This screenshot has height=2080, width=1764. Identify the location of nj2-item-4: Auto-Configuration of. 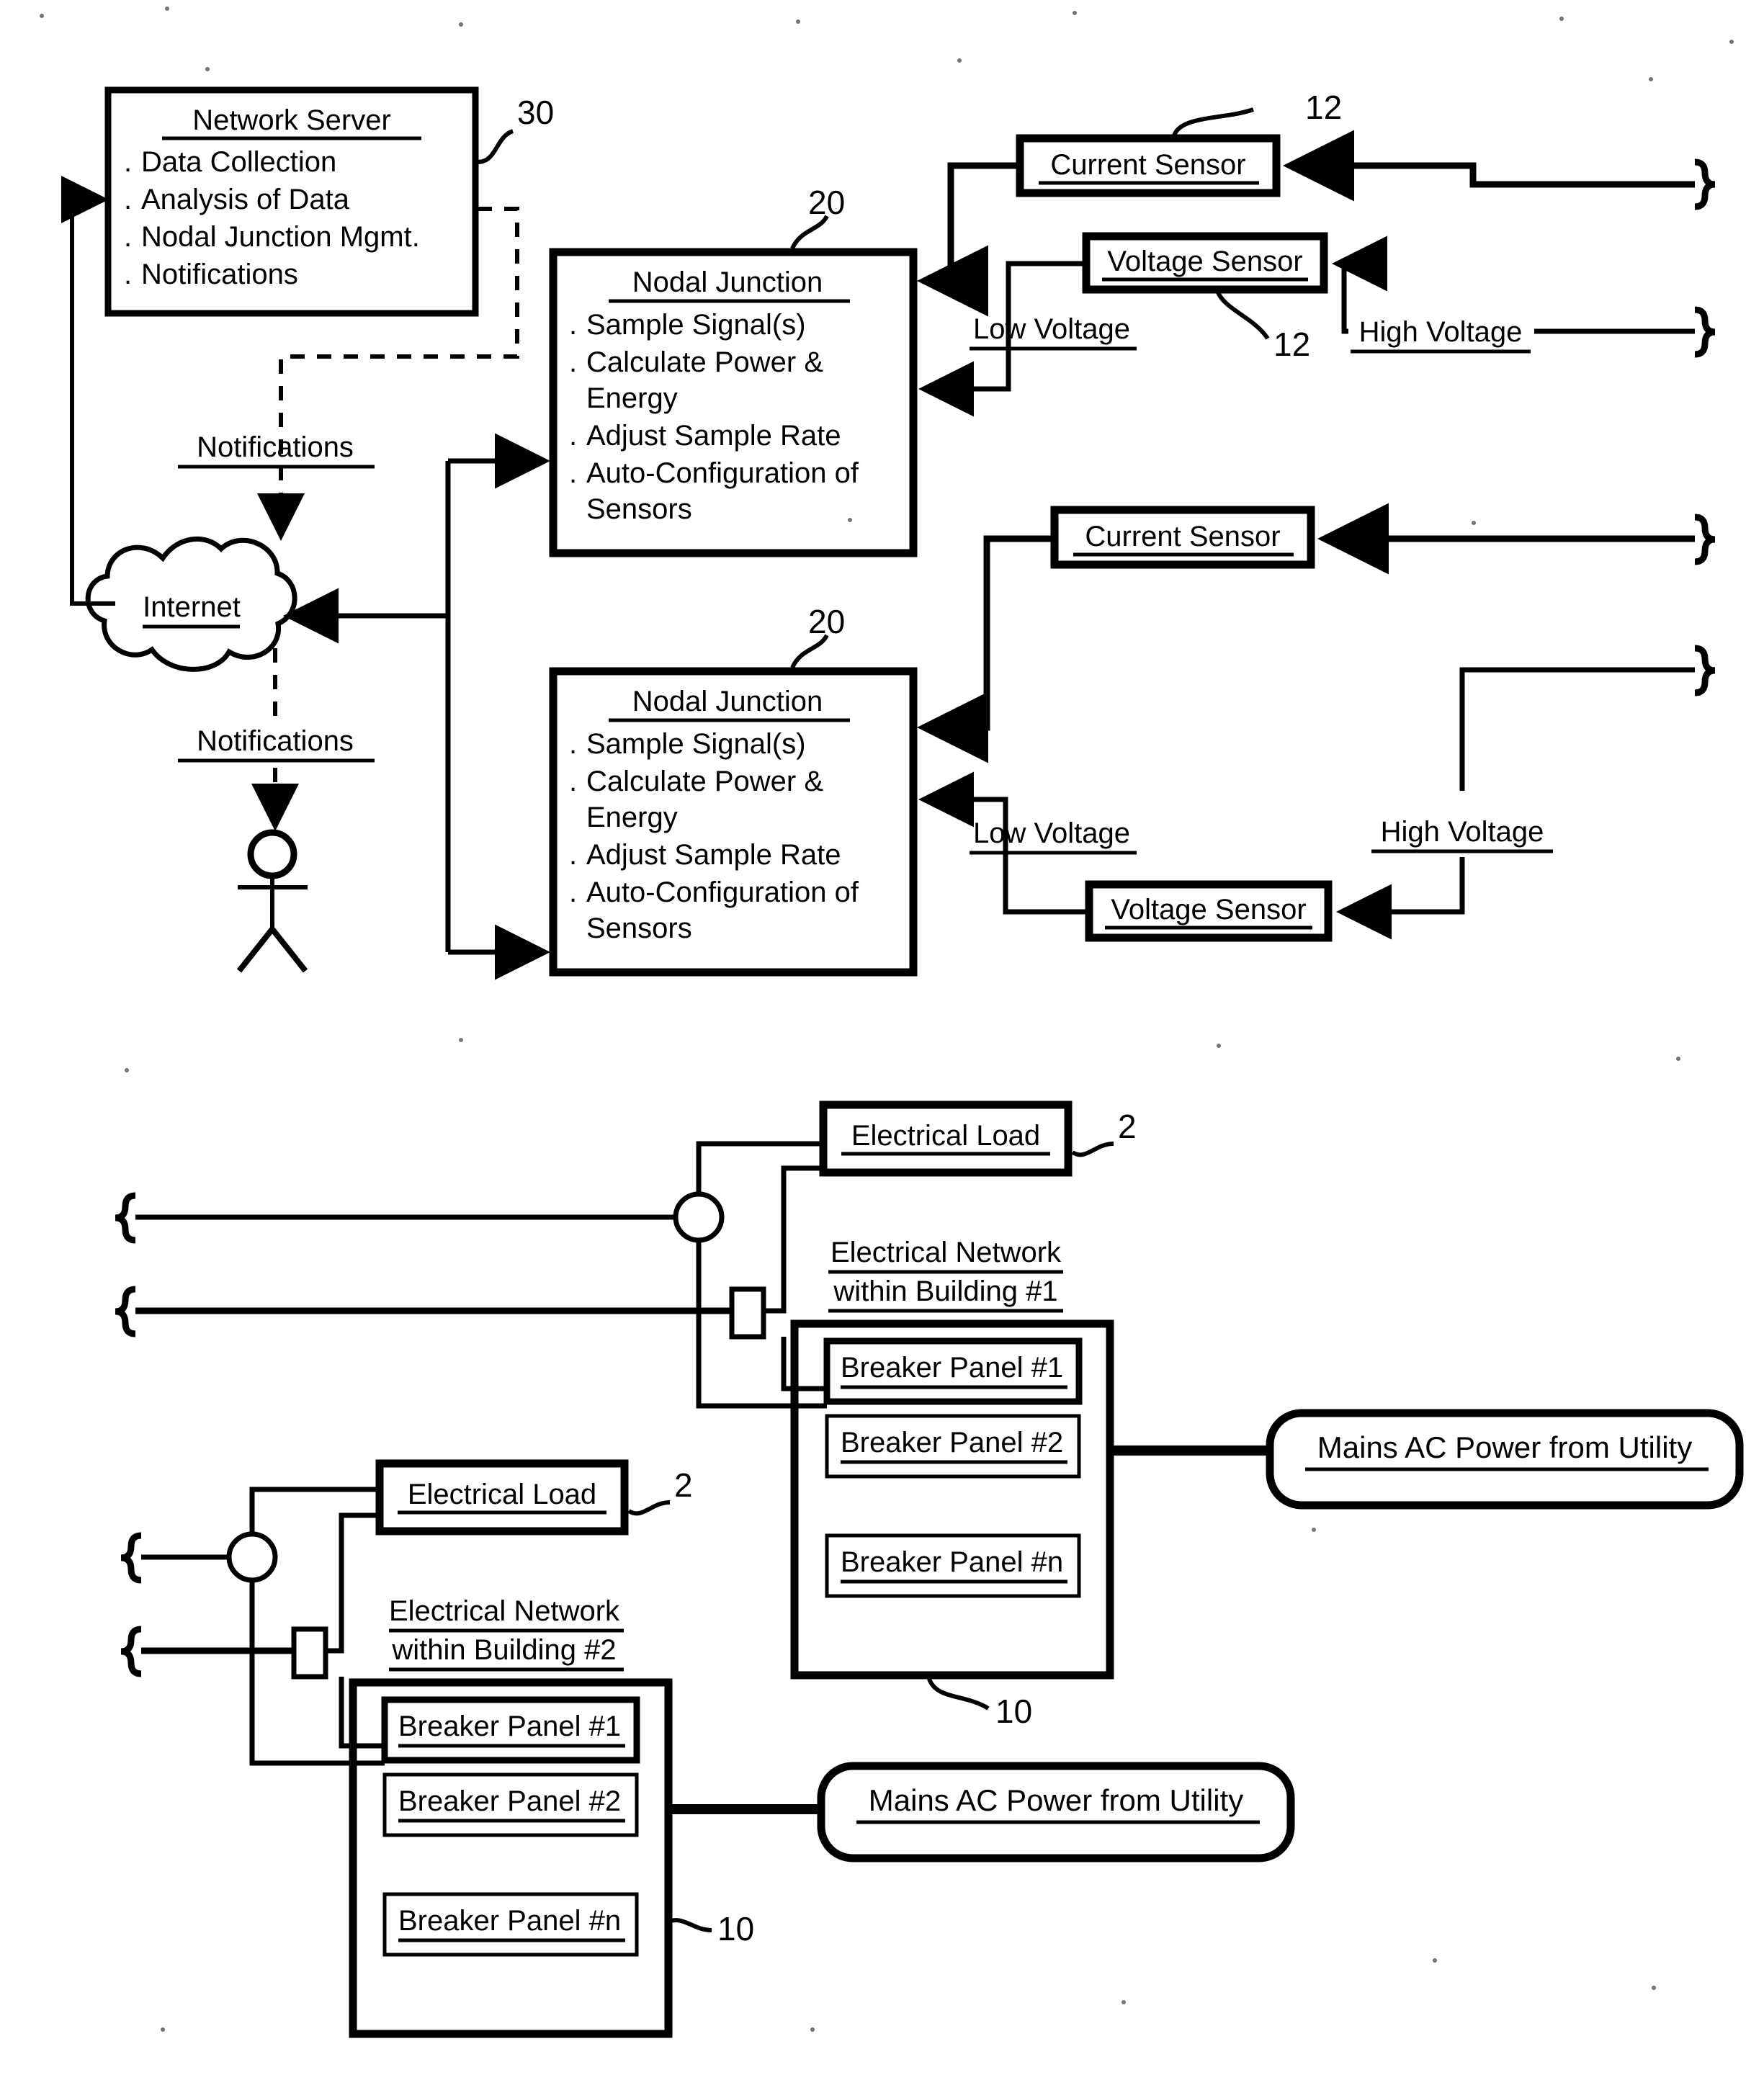
(722, 892).